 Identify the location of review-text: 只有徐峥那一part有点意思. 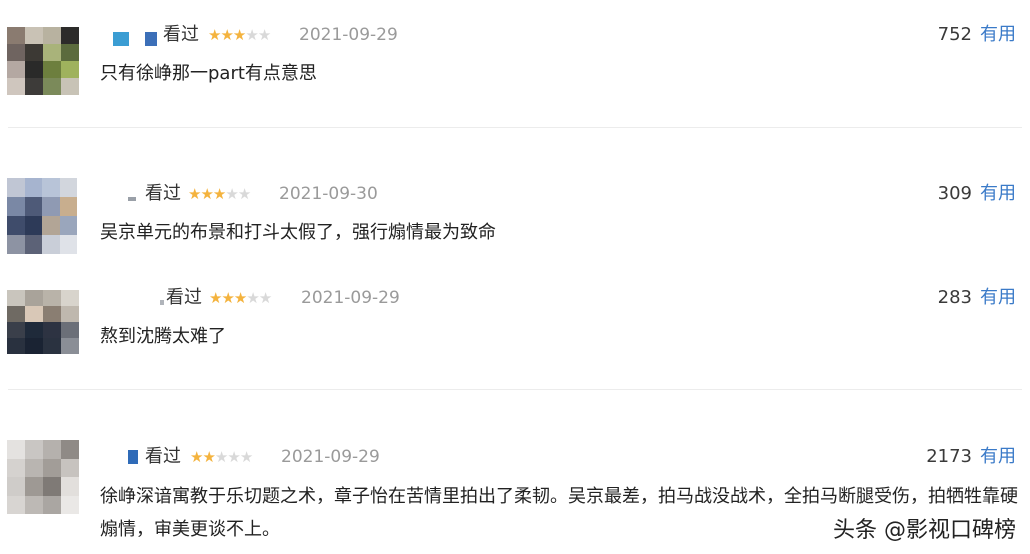
(208, 73).